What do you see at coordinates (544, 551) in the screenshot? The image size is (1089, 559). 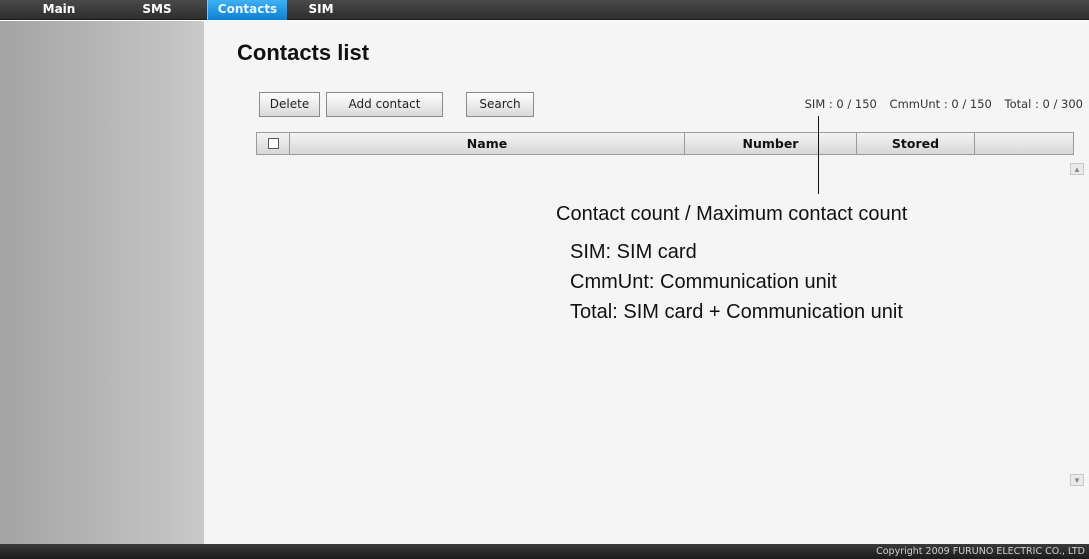 I see `footer-bar: Copyright 2009 FURUNO ELECTRIC CO., LTD` at bounding box center [544, 551].